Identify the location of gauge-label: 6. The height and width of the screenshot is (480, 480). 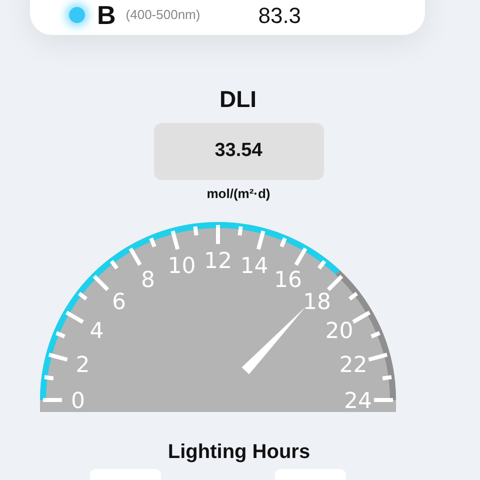
(119, 302).